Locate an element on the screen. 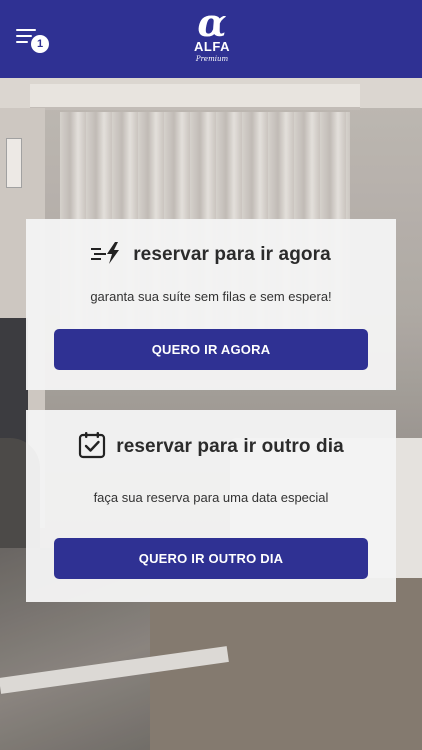  notification-badge: 1 is located at coordinates (40, 44).